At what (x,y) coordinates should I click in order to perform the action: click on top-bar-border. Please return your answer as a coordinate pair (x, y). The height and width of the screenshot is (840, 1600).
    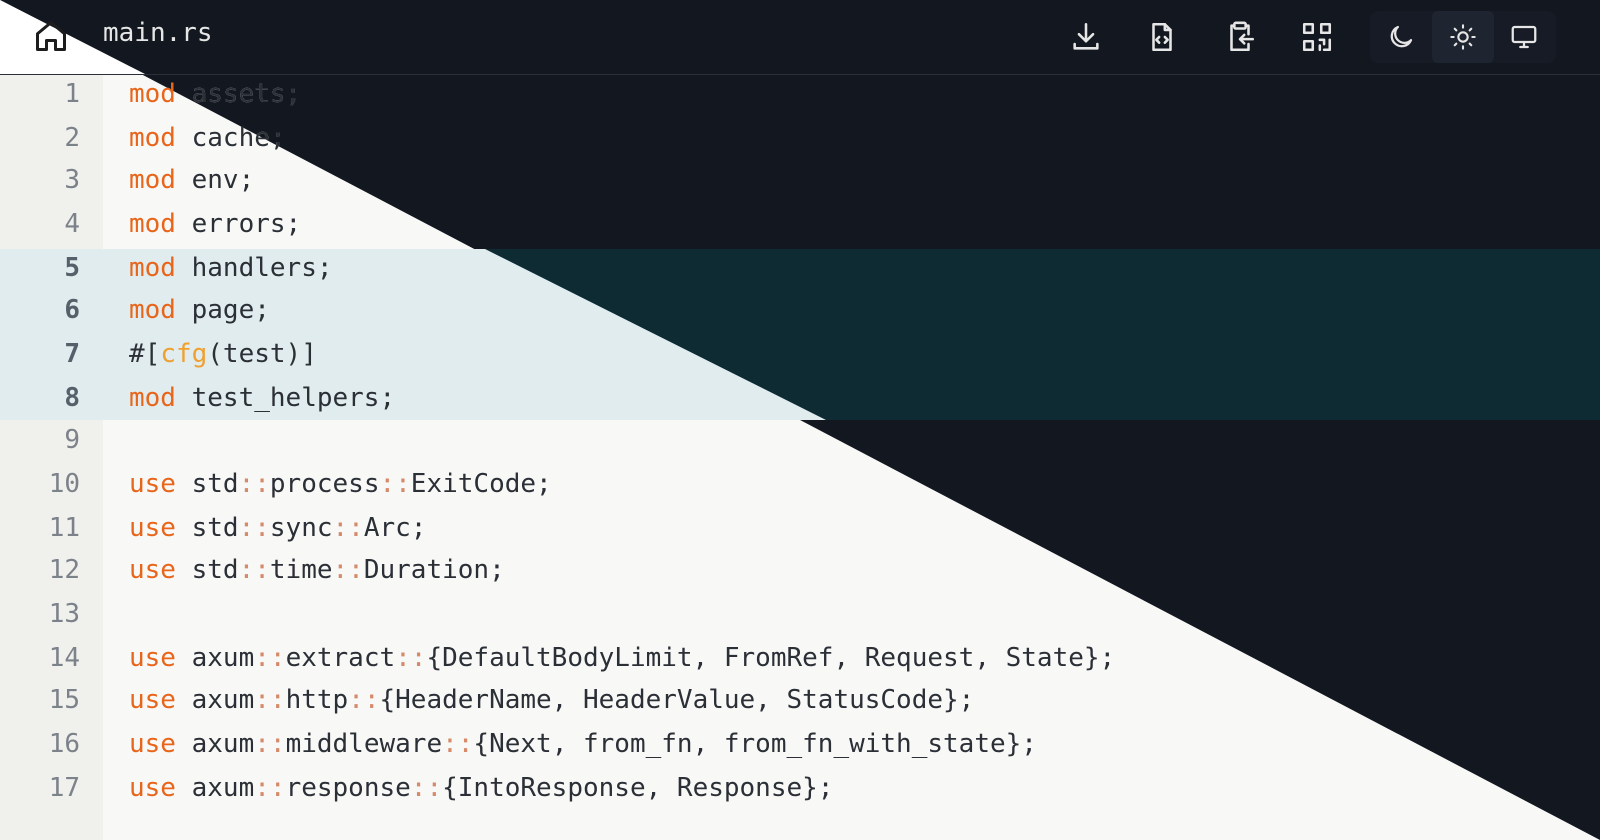
    Looking at the image, I should click on (800, 74).